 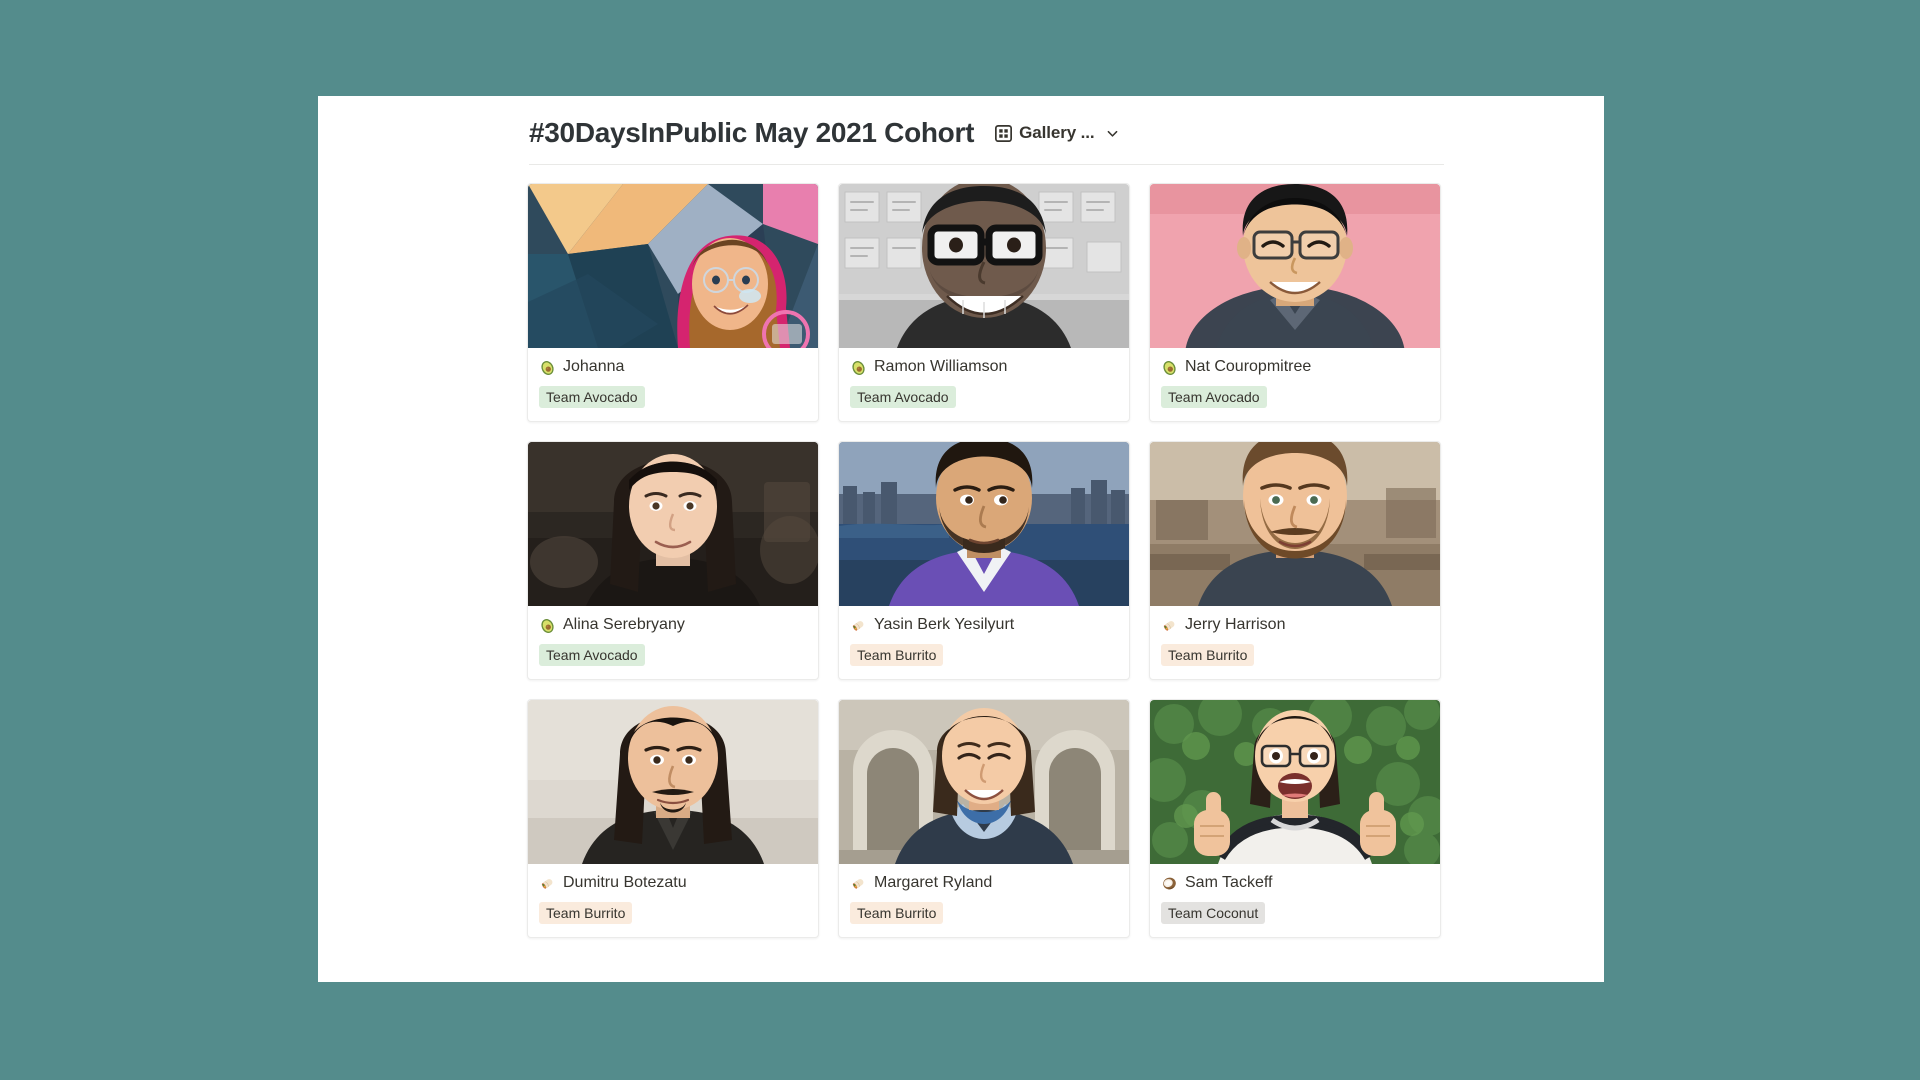 I want to click on card-person-name: Sam Tackeff, so click(x=1229, y=882).